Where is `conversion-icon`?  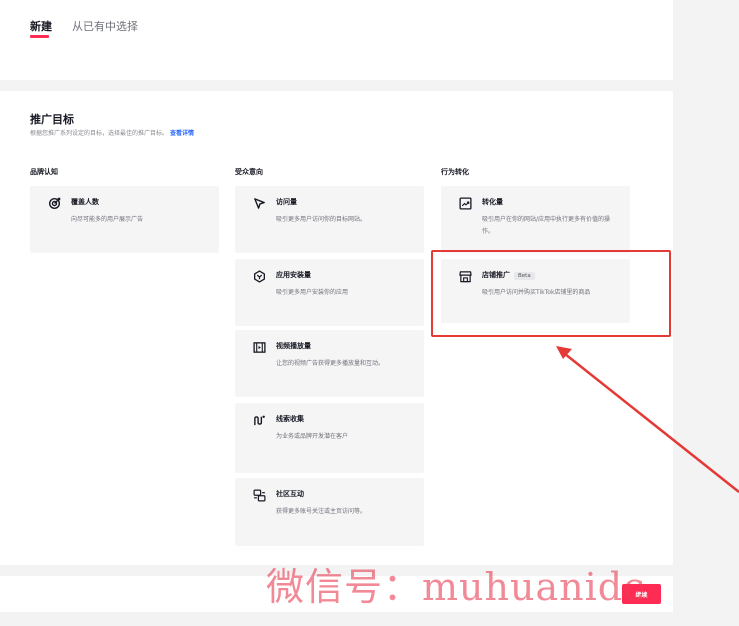
conversion-icon is located at coordinates (465, 203).